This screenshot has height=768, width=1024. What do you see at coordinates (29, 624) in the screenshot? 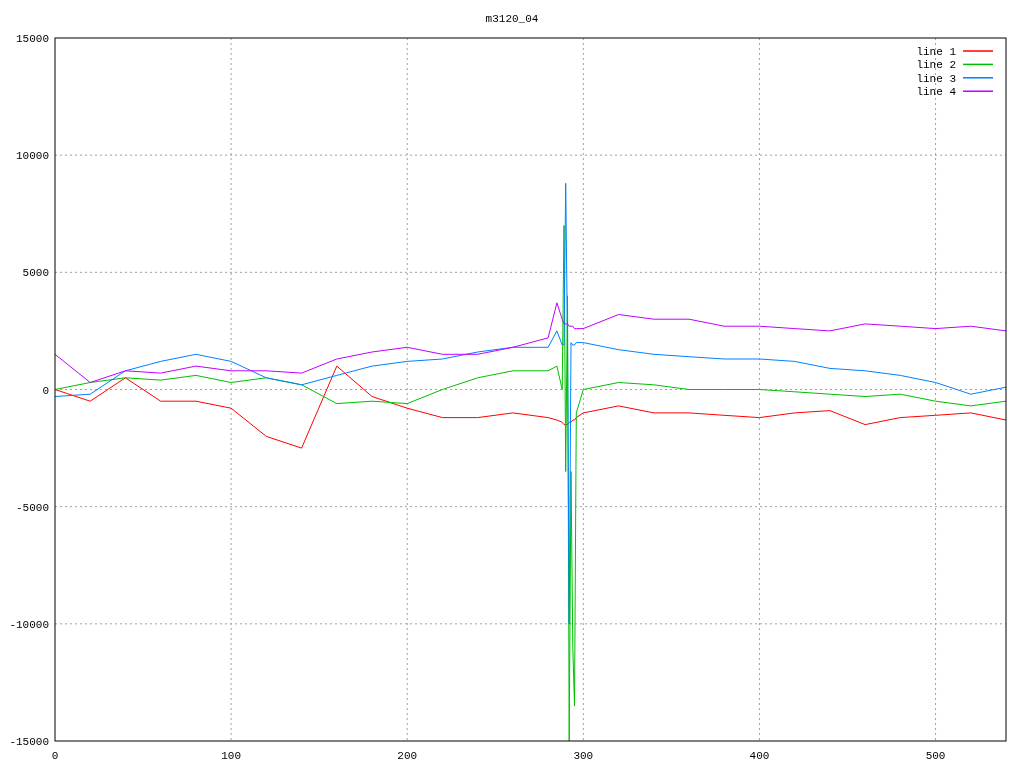
I see `tick-label: -10000` at bounding box center [29, 624].